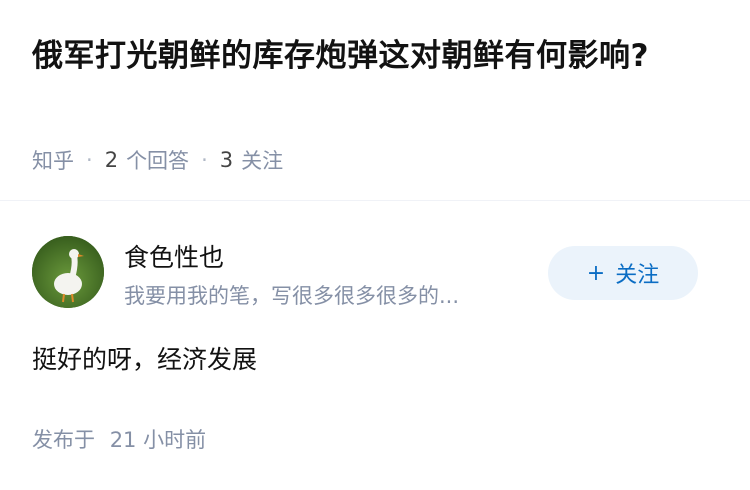  Describe the element at coordinates (226, 160) in the screenshot. I see `follow-count: 3` at that location.